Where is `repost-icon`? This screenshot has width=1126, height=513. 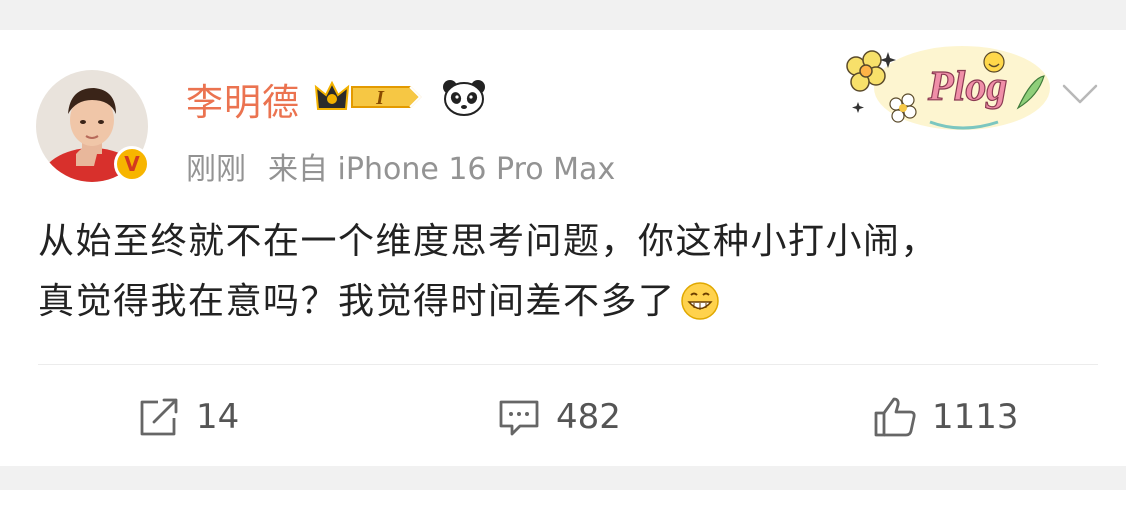 repost-icon is located at coordinates (159, 417).